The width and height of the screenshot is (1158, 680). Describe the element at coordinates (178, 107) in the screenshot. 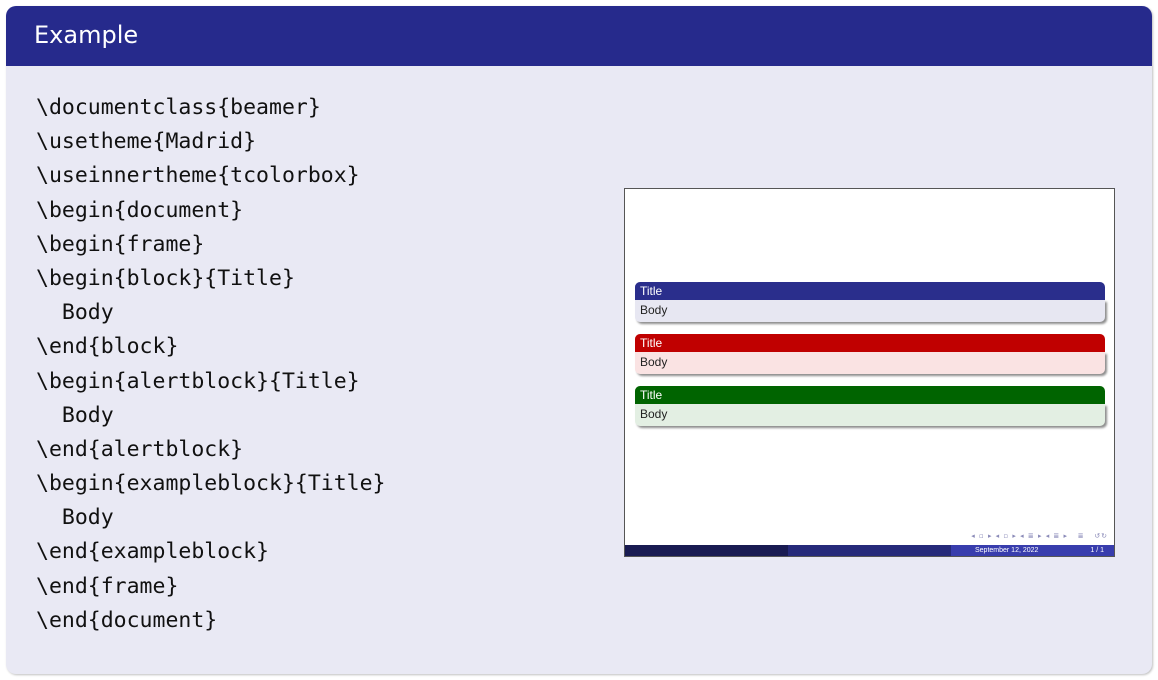

I see `code-line: \documentclass{beamer}` at that location.